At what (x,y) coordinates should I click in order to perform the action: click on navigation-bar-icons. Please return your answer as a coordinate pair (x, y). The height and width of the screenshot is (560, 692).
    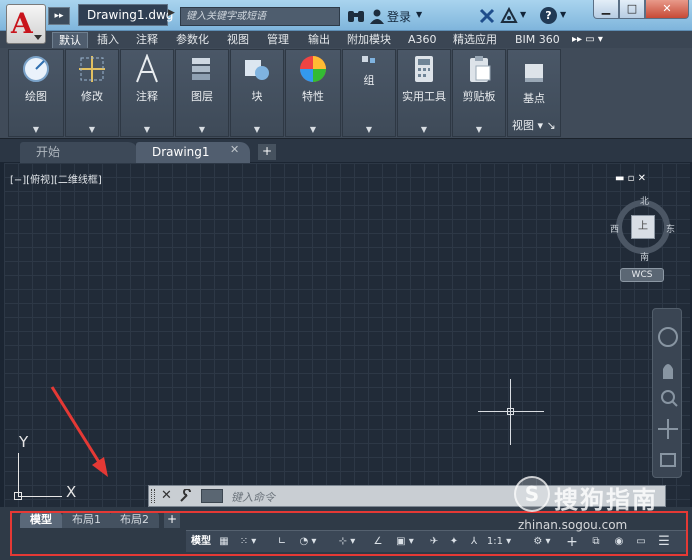
    Looking at the image, I should click on (668, 397).